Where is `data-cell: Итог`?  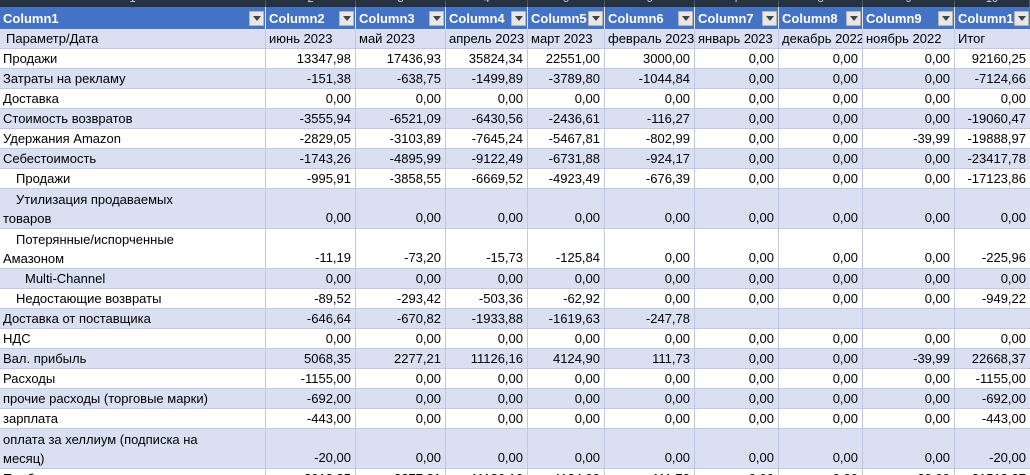
data-cell: Итог is located at coordinates (992, 39).